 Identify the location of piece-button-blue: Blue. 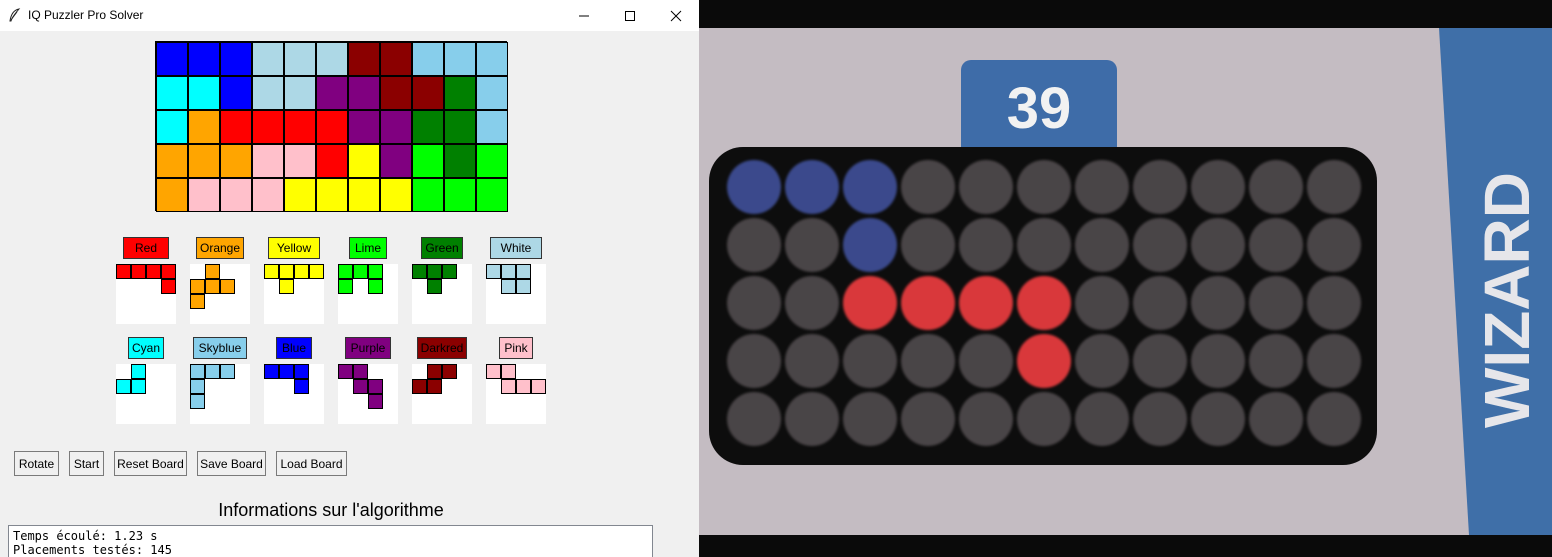
(294, 348).